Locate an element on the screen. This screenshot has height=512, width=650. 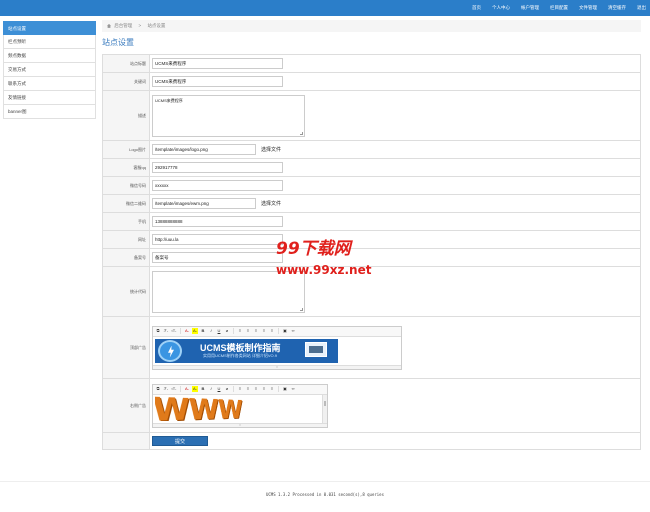
label-wechat: 微信号码 is located at coordinates (126, 185).